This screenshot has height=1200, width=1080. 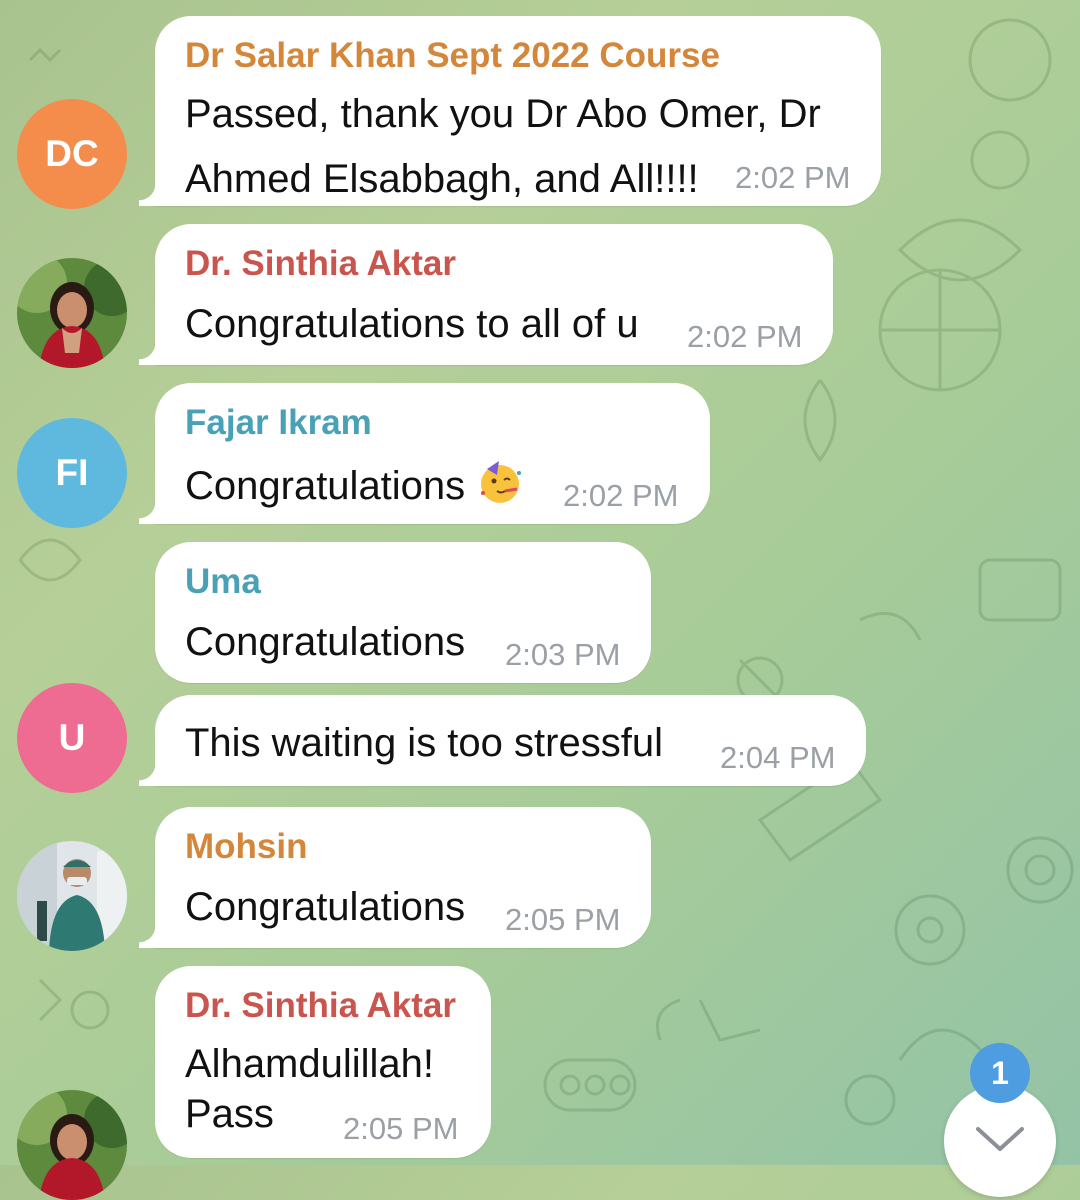 I want to click on message-time: 2:03 PM, so click(x=563, y=654).